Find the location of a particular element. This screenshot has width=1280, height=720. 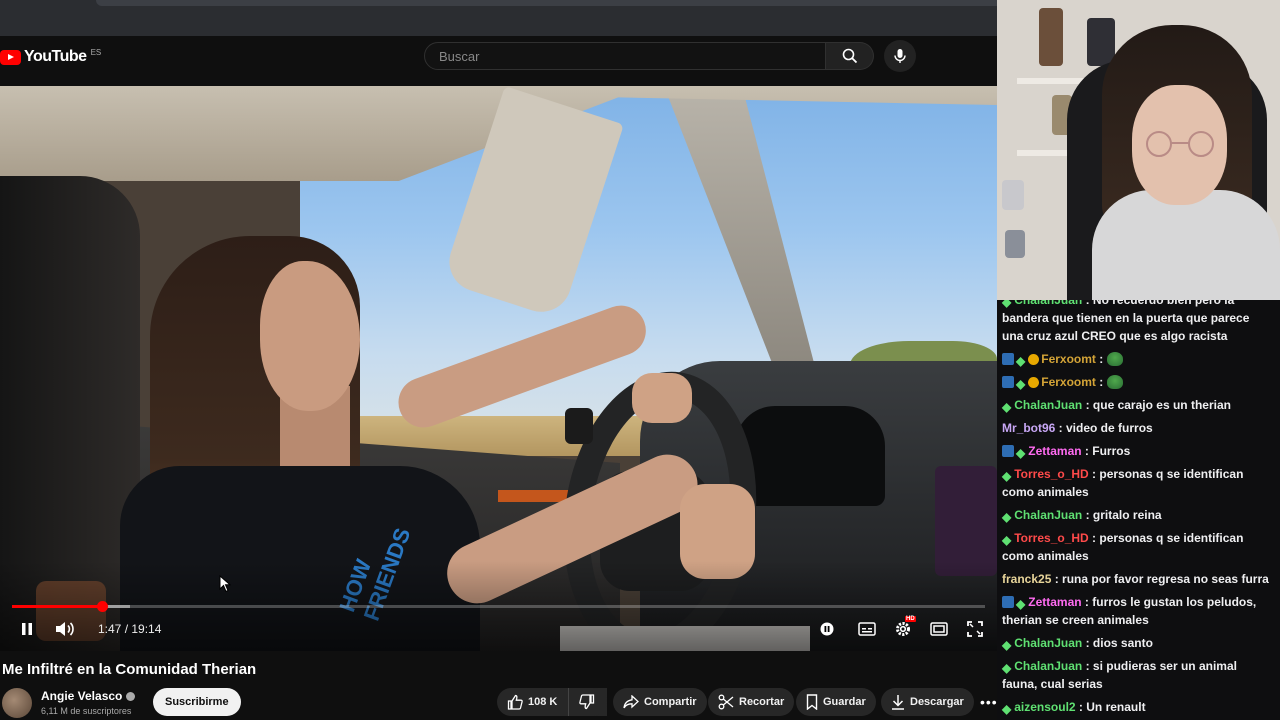

subtitles-icon is located at coordinates (867, 629).